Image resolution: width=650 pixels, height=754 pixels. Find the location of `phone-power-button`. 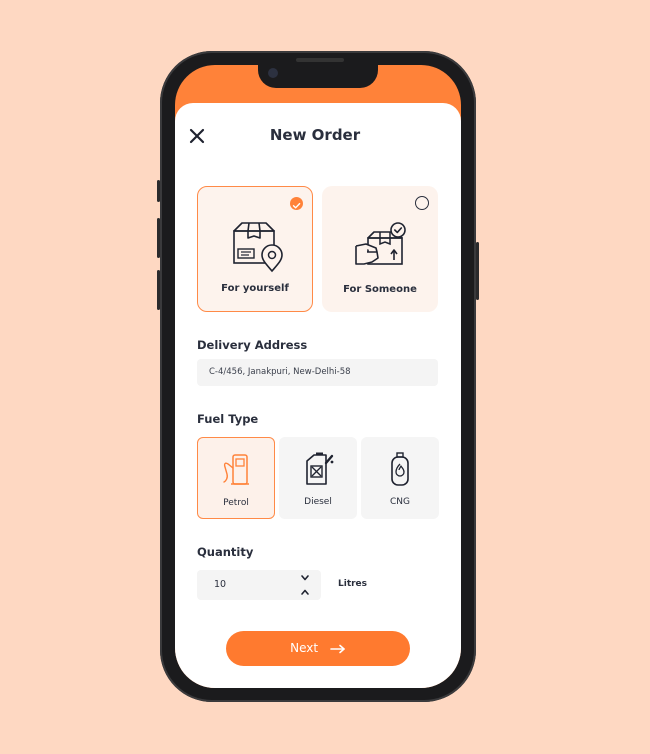

phone-power-button is located at coordinates (477, 271).